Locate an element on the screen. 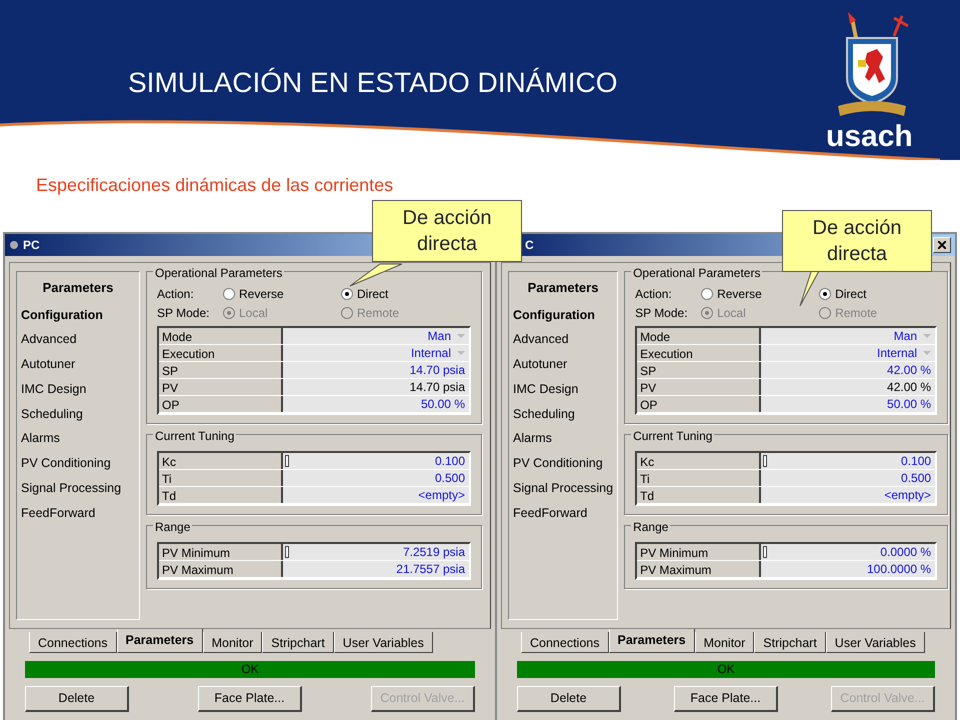  close-button is located at coordinates (942, 245).